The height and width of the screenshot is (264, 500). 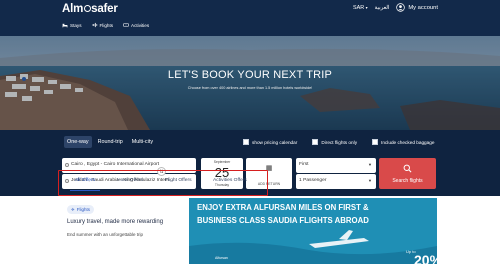 I want to click on trip-type-tabs: One-way Round-trip Multi-city, so click(x=110, y=142).